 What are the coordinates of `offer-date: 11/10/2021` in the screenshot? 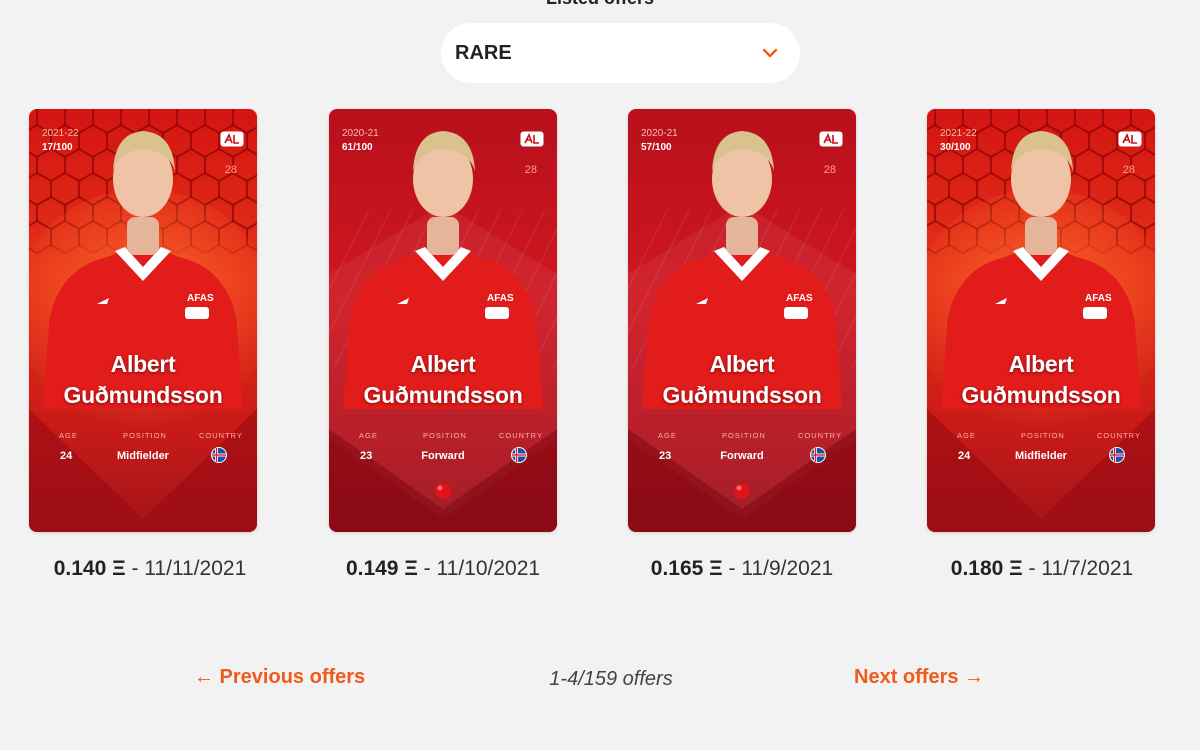 It's located at (488, 568).